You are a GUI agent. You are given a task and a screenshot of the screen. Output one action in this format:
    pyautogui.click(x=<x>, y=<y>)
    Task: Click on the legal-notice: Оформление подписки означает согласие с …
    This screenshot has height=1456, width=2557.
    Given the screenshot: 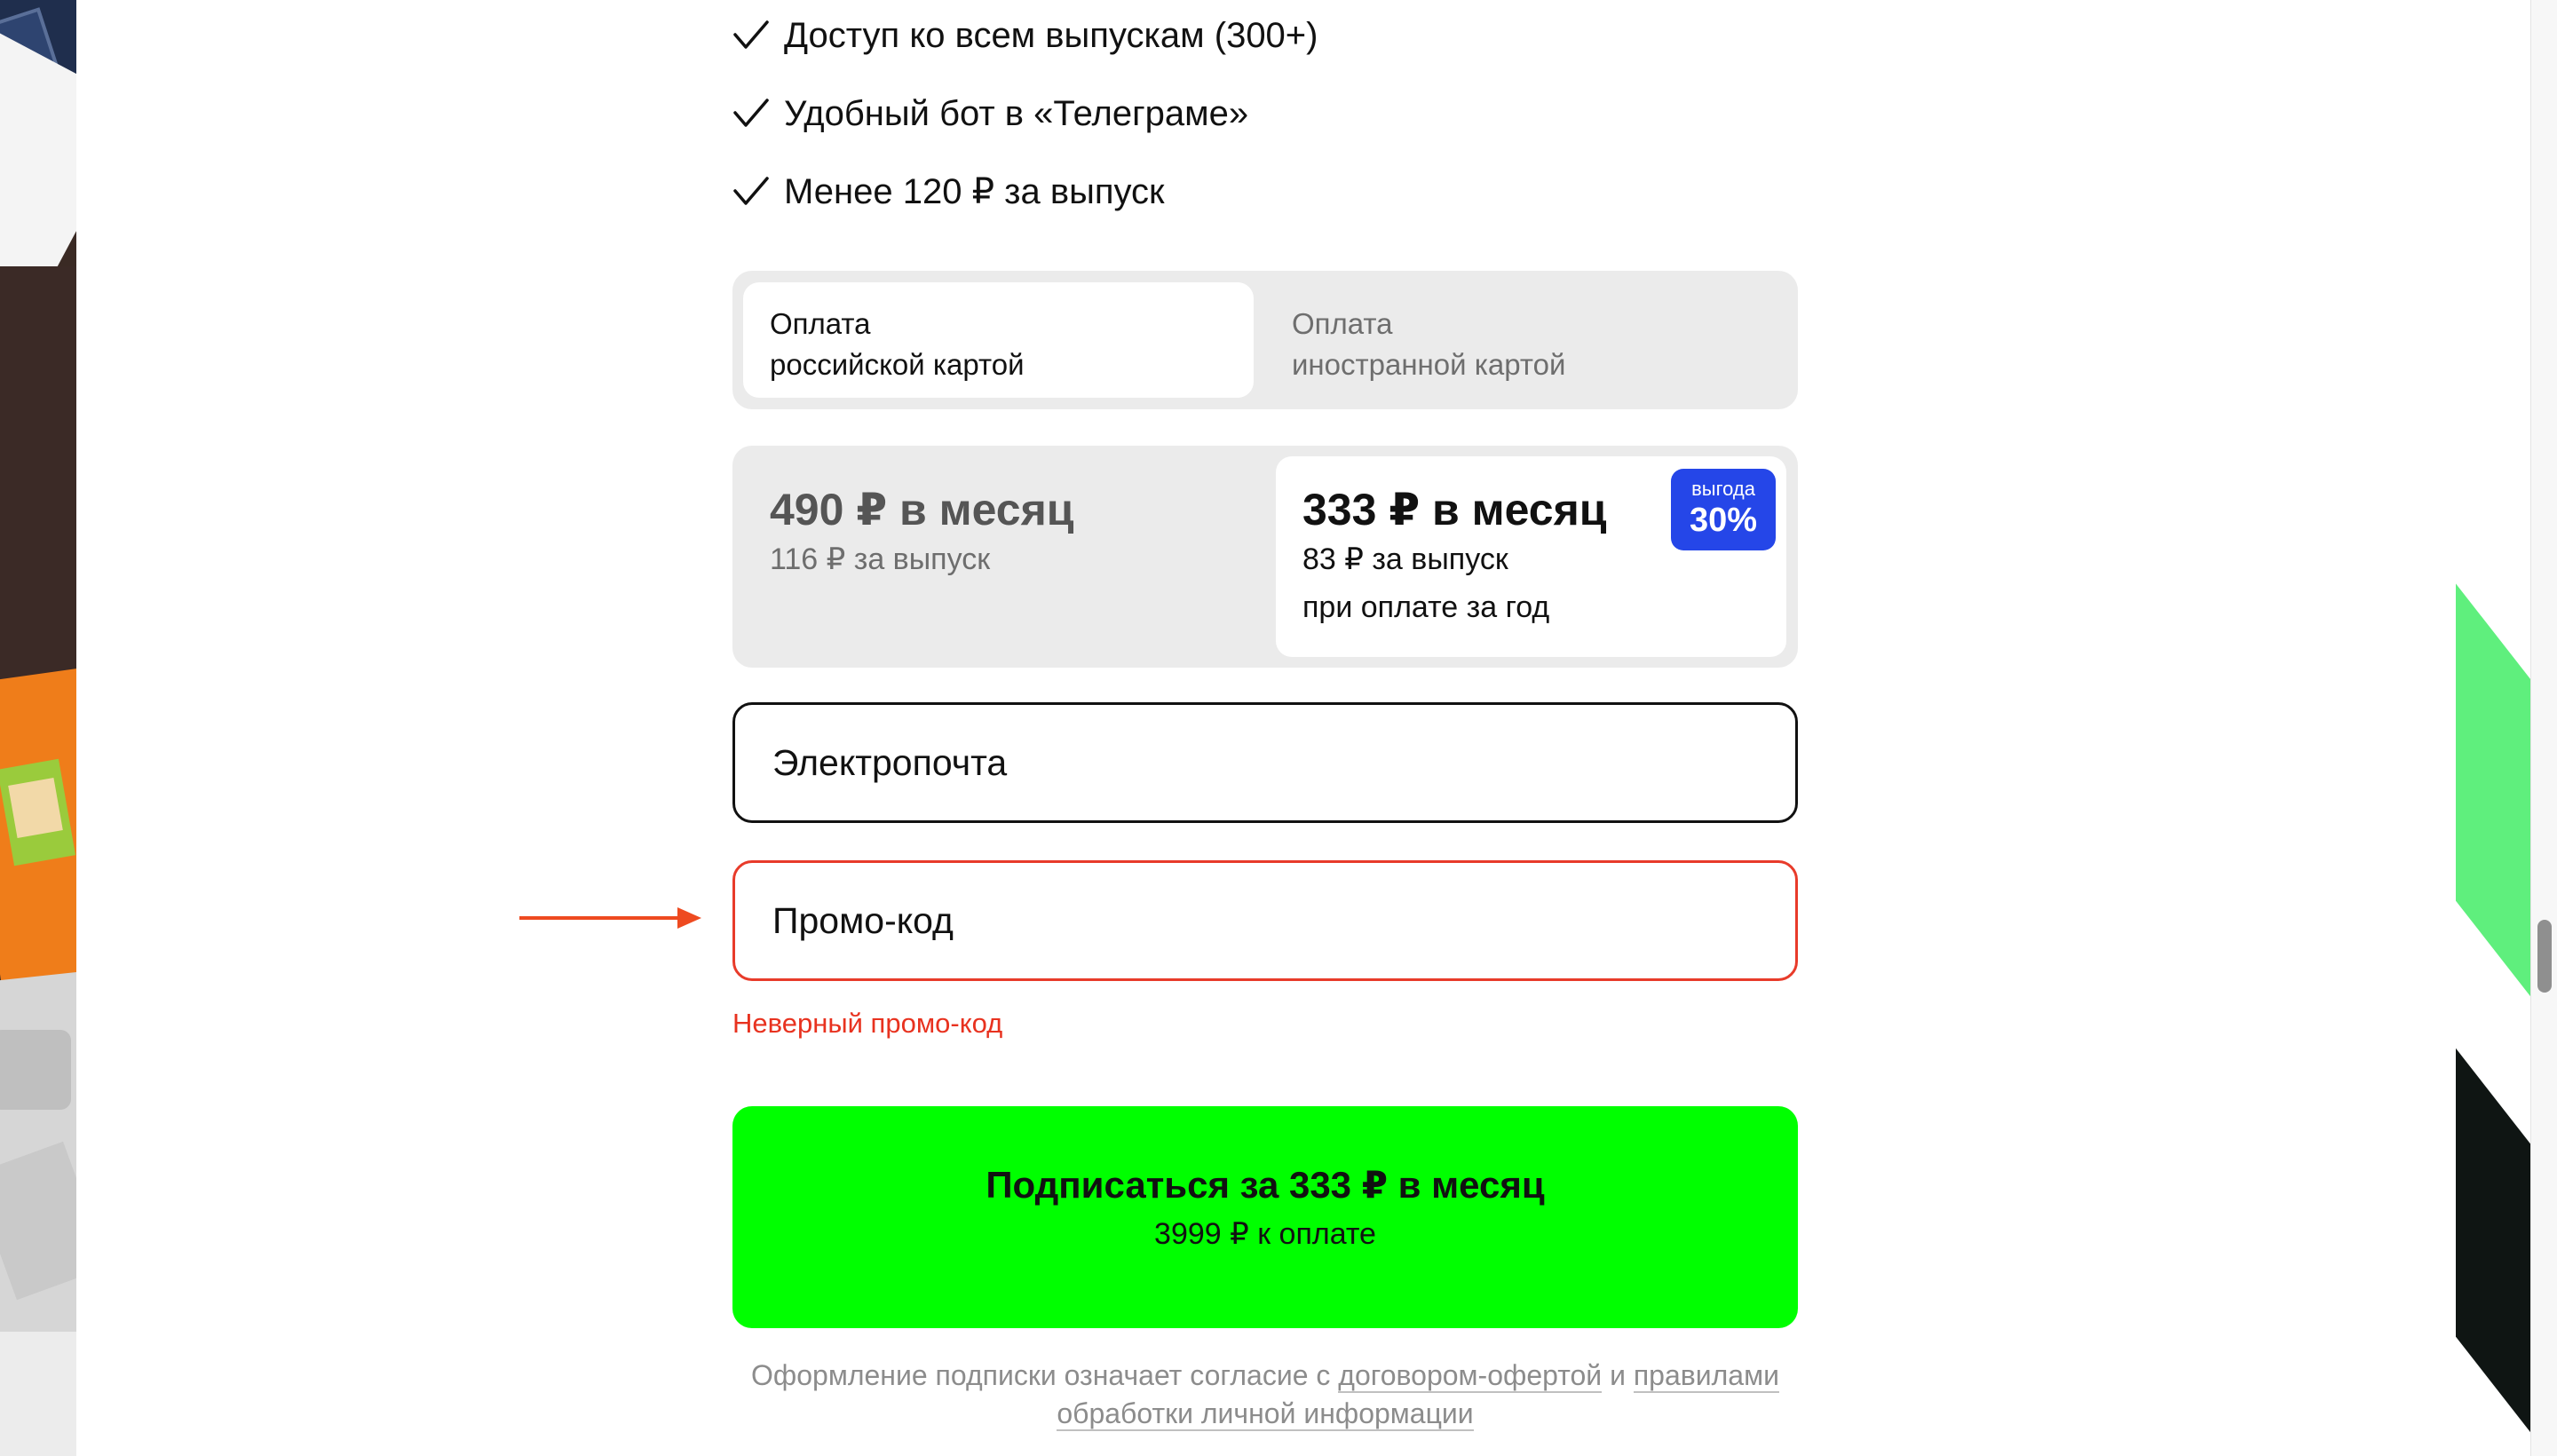 What is the action you would take?
    pyautogui.click(x=1265, y=1395)
    